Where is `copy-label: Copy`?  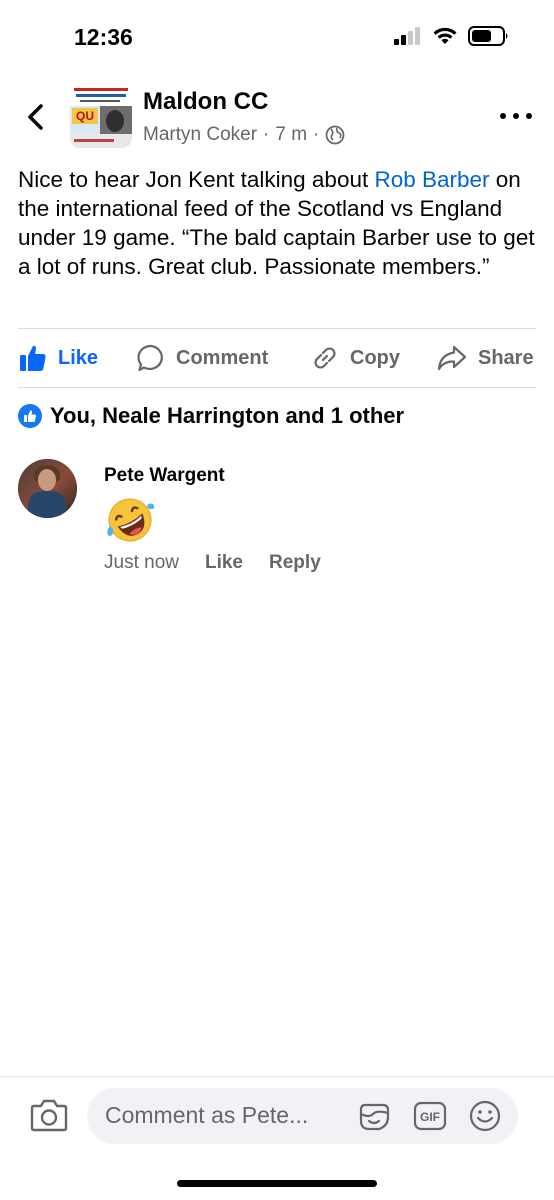
copy-label: Copy is located at coordinates (375, 357).